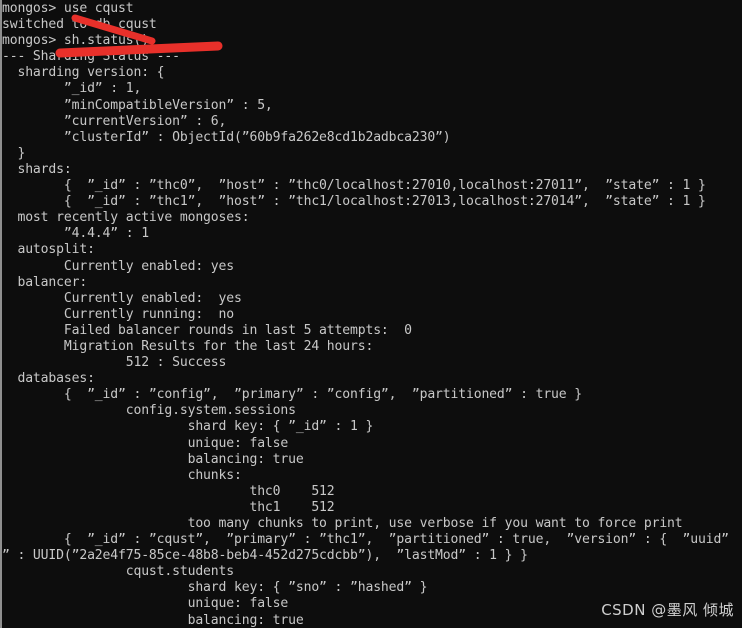 The width and height of the screenshot is (742, 628). What do you see at coordinates (153, 459) in the screenshot?
I see `terminal-line: balancing: true` at bounding box center [153, 459].